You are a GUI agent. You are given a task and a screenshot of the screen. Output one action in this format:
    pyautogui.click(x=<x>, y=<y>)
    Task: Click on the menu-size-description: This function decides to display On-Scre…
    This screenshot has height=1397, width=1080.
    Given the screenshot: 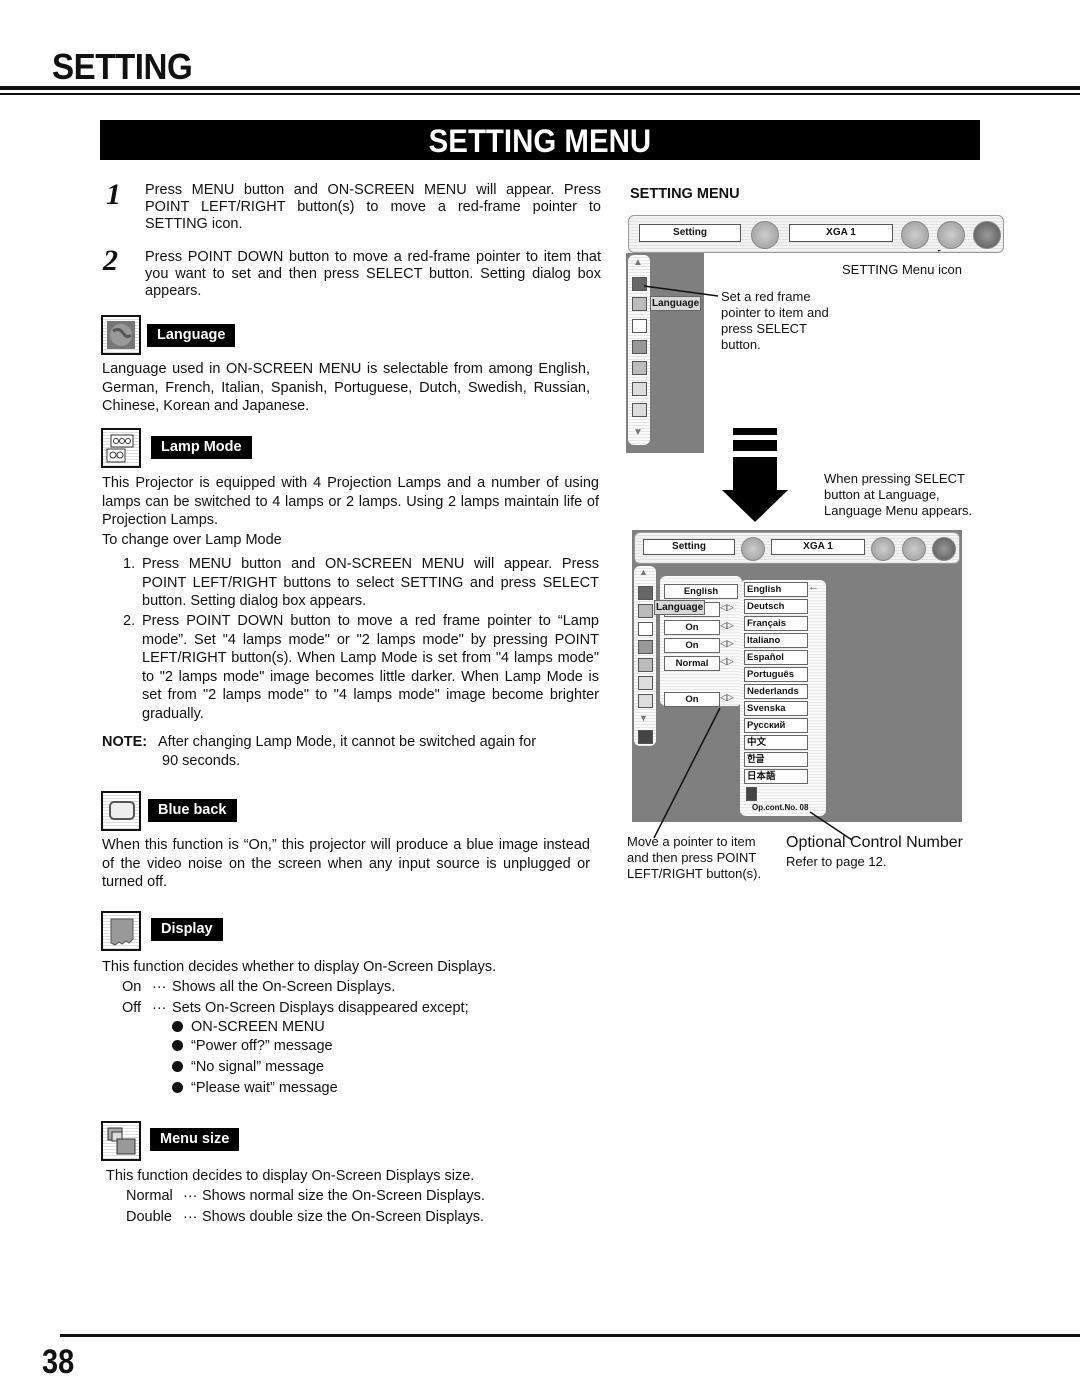 What is the action you would take?
    pyautogui.click(x=290, y=1176)
    